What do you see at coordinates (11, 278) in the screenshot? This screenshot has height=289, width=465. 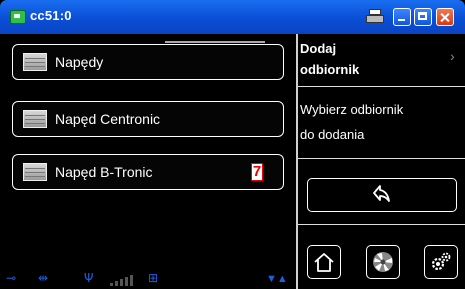 I see `plug-icon: ⊸` at bounding box center [11, 278].